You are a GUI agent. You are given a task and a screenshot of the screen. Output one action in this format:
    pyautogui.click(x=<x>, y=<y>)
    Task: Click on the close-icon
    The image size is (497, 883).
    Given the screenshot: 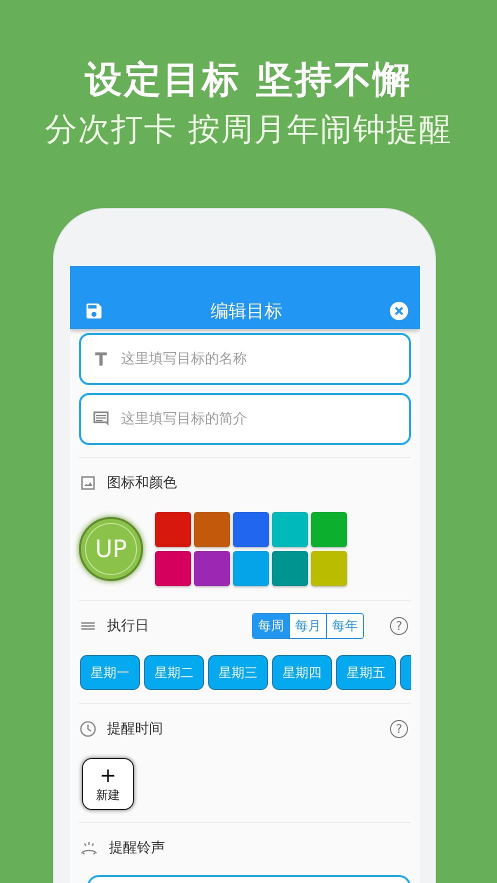 What is the action you would take?
    pyautogui.click(x=399, y=310)
    